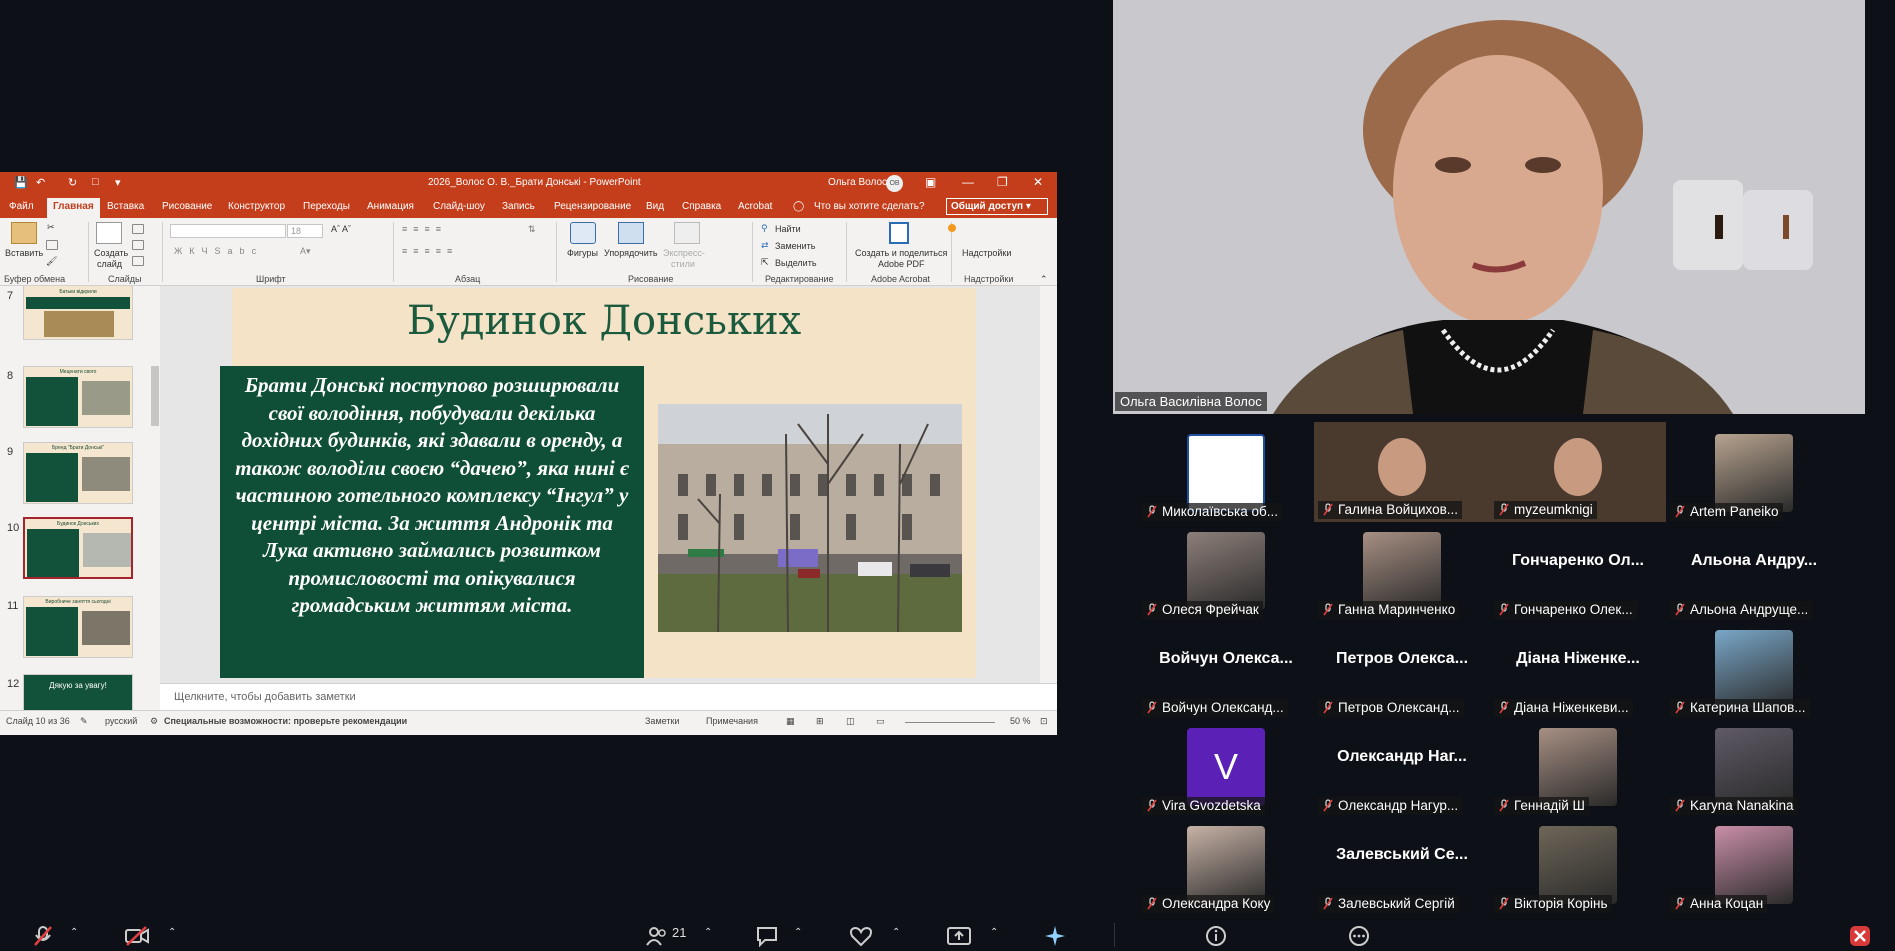 The width and height of the screenshot is (1895, 951). I want to click on slide-thumbnail: Меценати свого, so click(78, 397).